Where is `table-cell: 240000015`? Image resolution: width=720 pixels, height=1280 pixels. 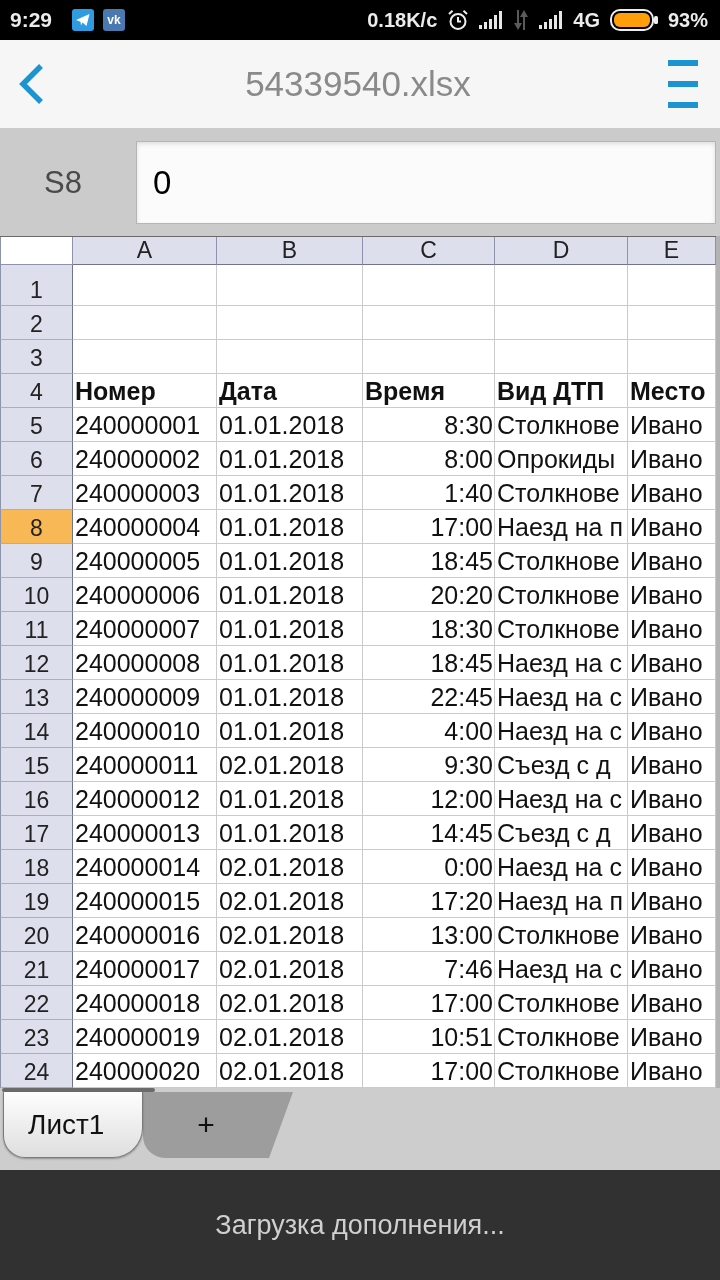
table-cell: 240000015 is located at coordinates (145, 901).